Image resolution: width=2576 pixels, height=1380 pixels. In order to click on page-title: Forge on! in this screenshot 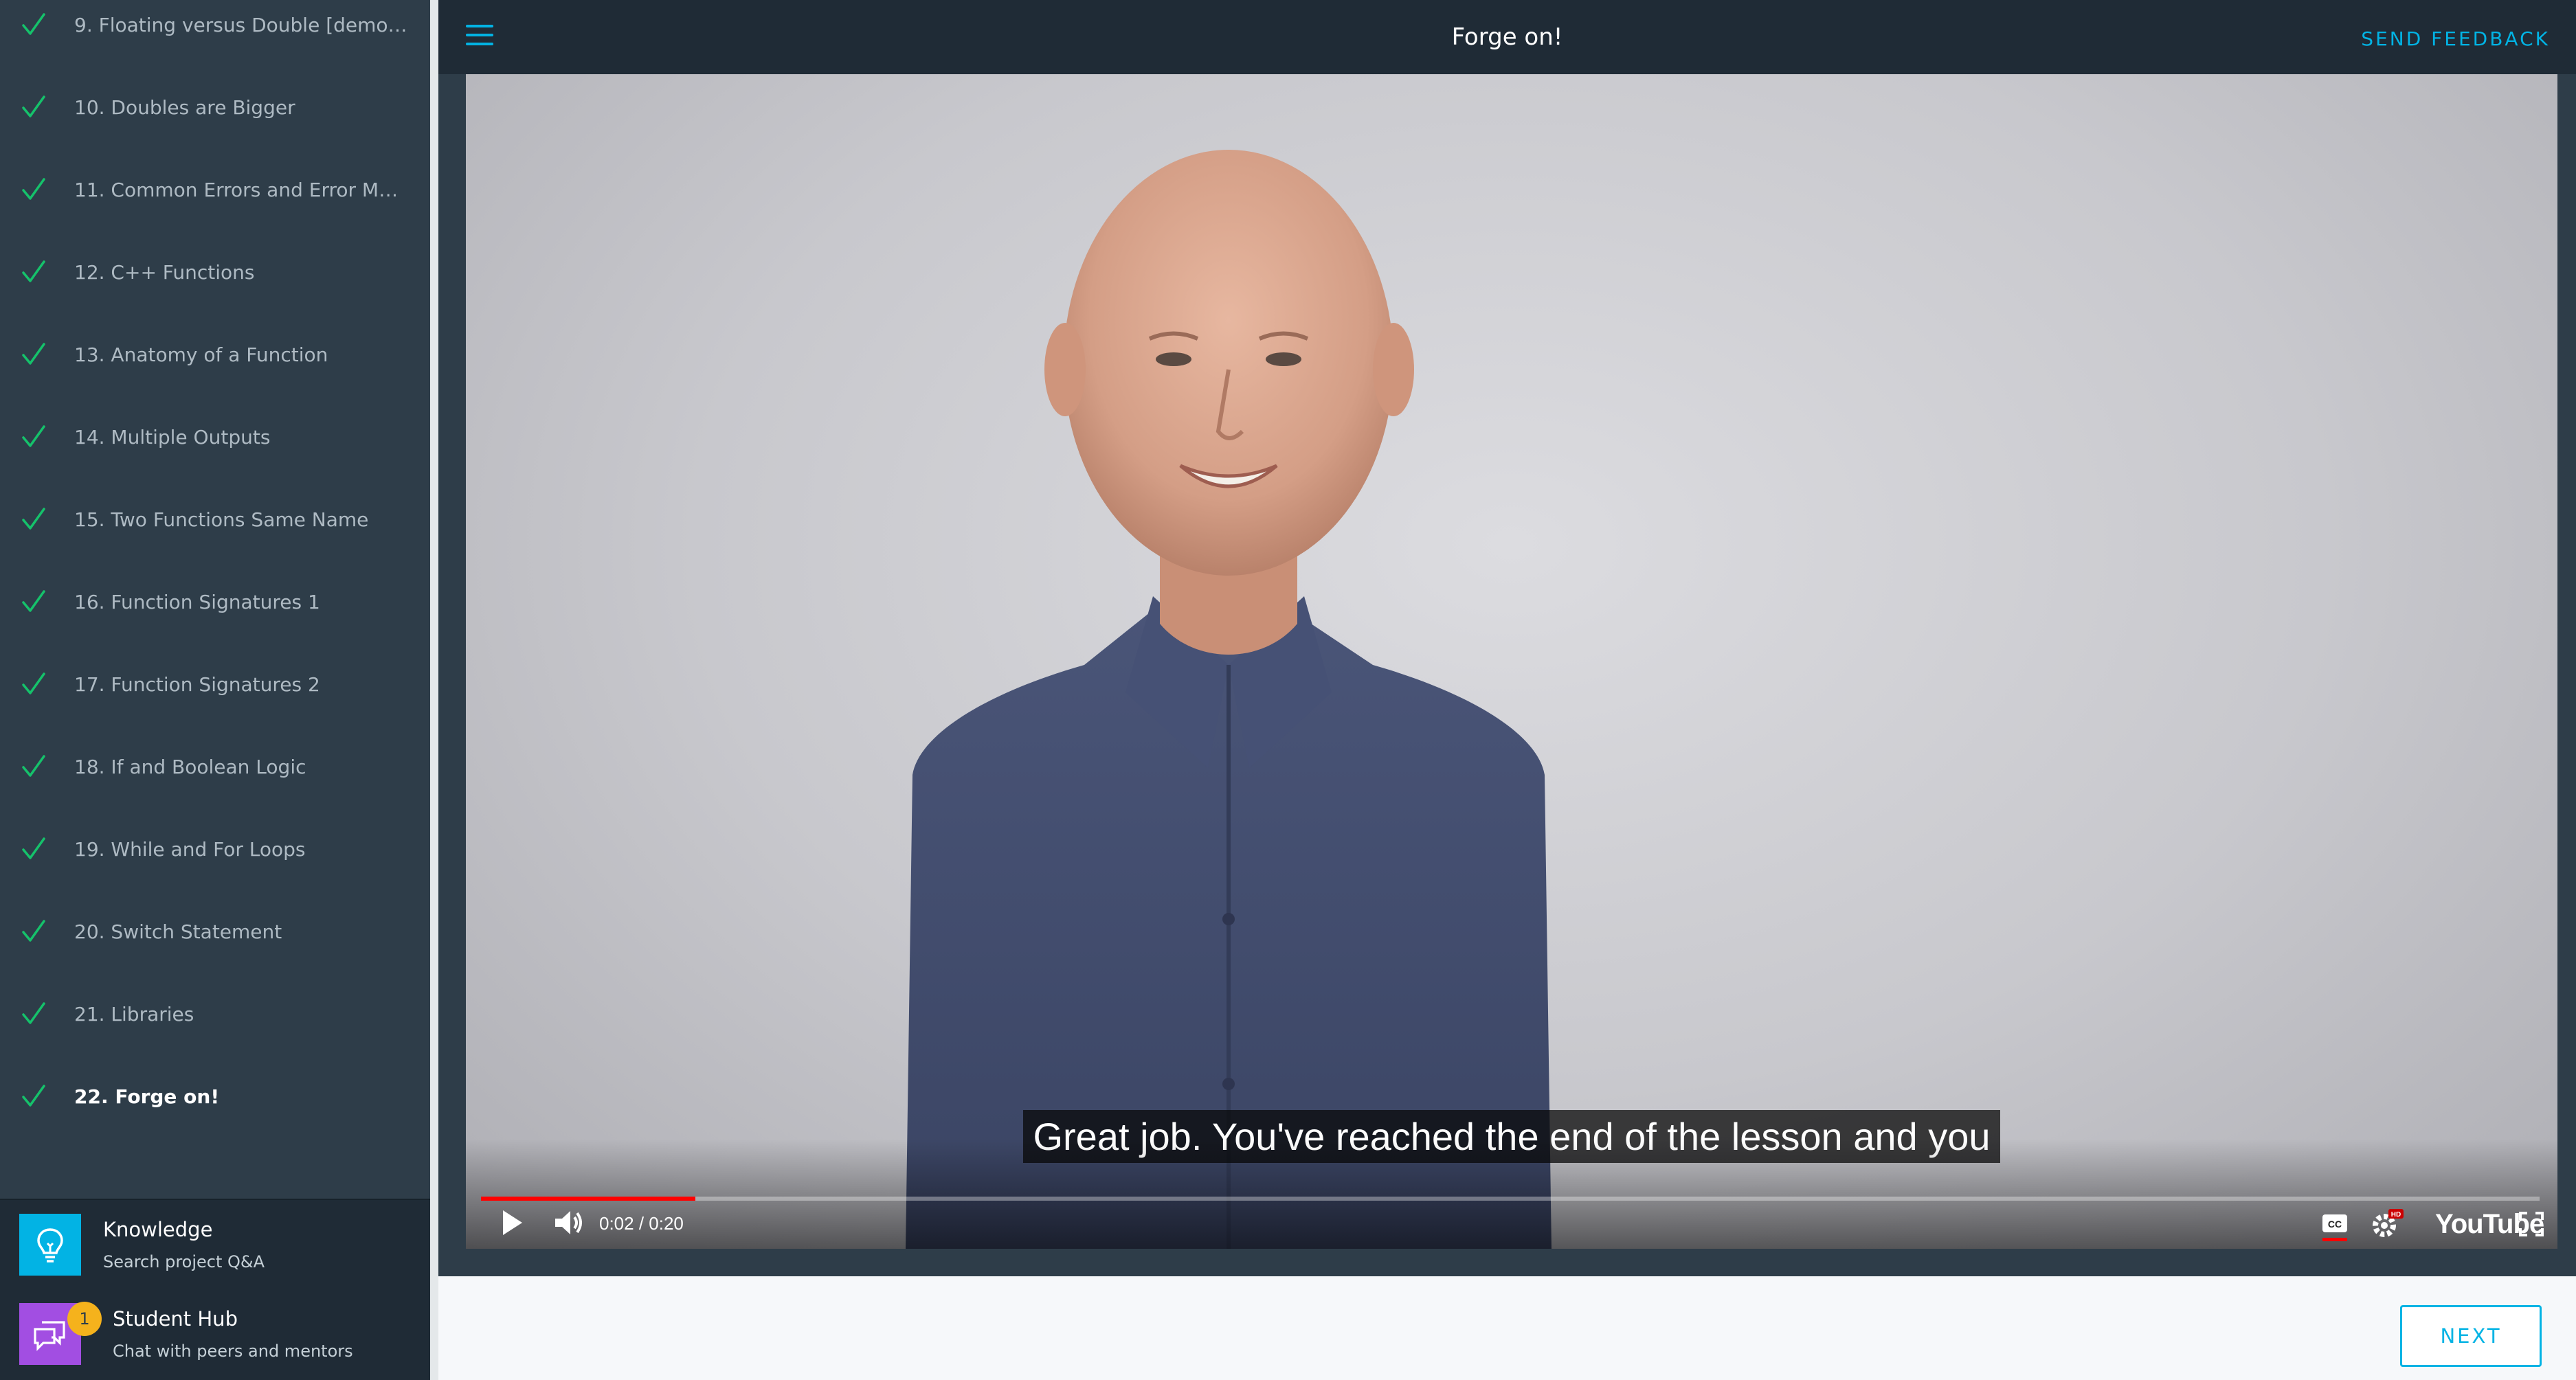, I will do `click(1507, 37)`.